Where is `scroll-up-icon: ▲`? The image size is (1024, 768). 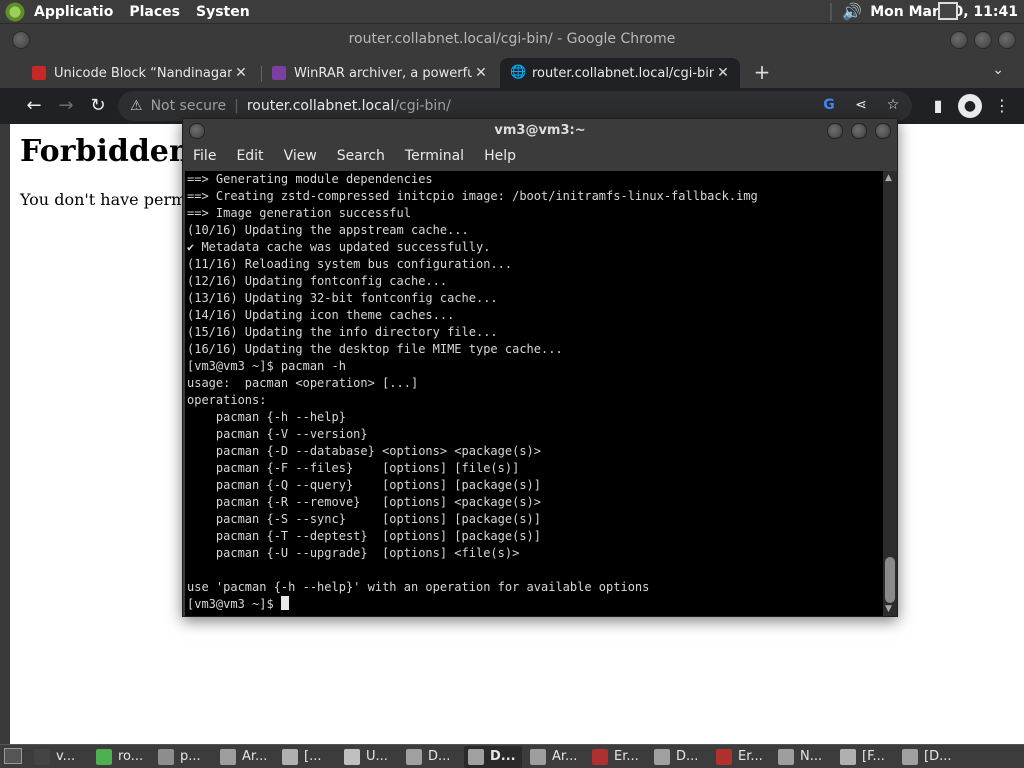
scroll-up-icon: ▲ is located at coordinates (888, 178).